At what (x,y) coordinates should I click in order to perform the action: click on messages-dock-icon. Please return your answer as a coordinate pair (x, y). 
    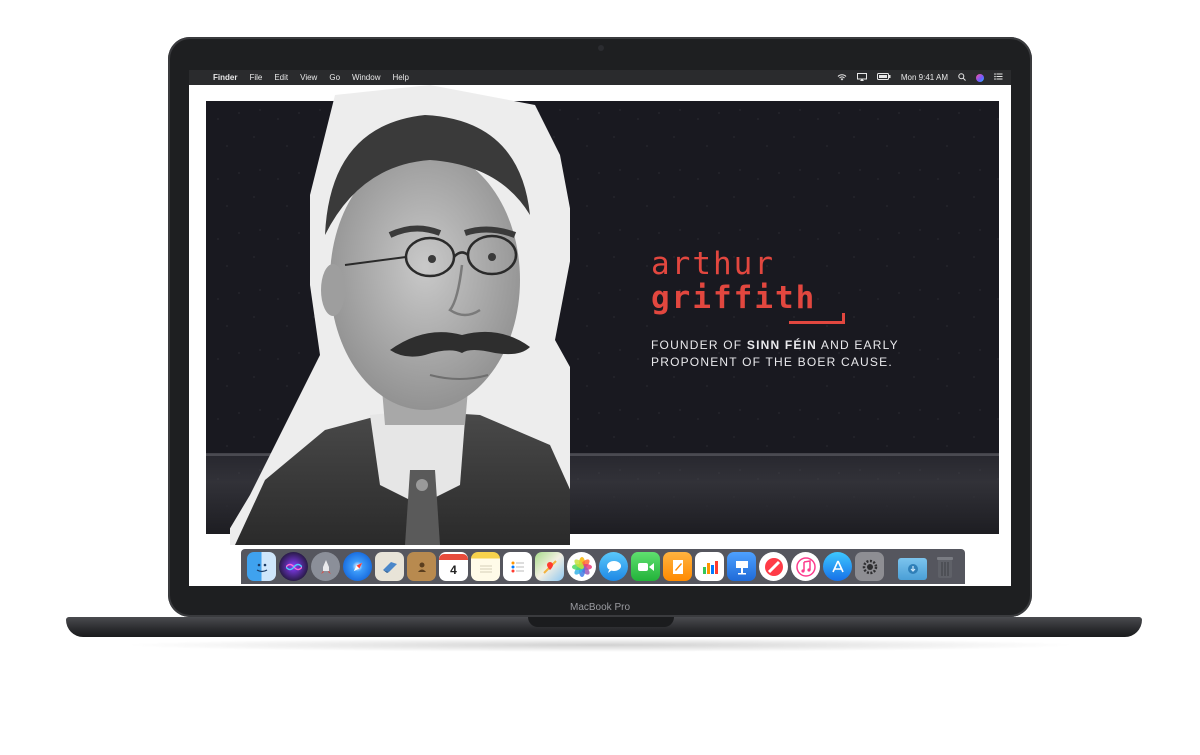
    Looking at the image, I should click on (613, 566).